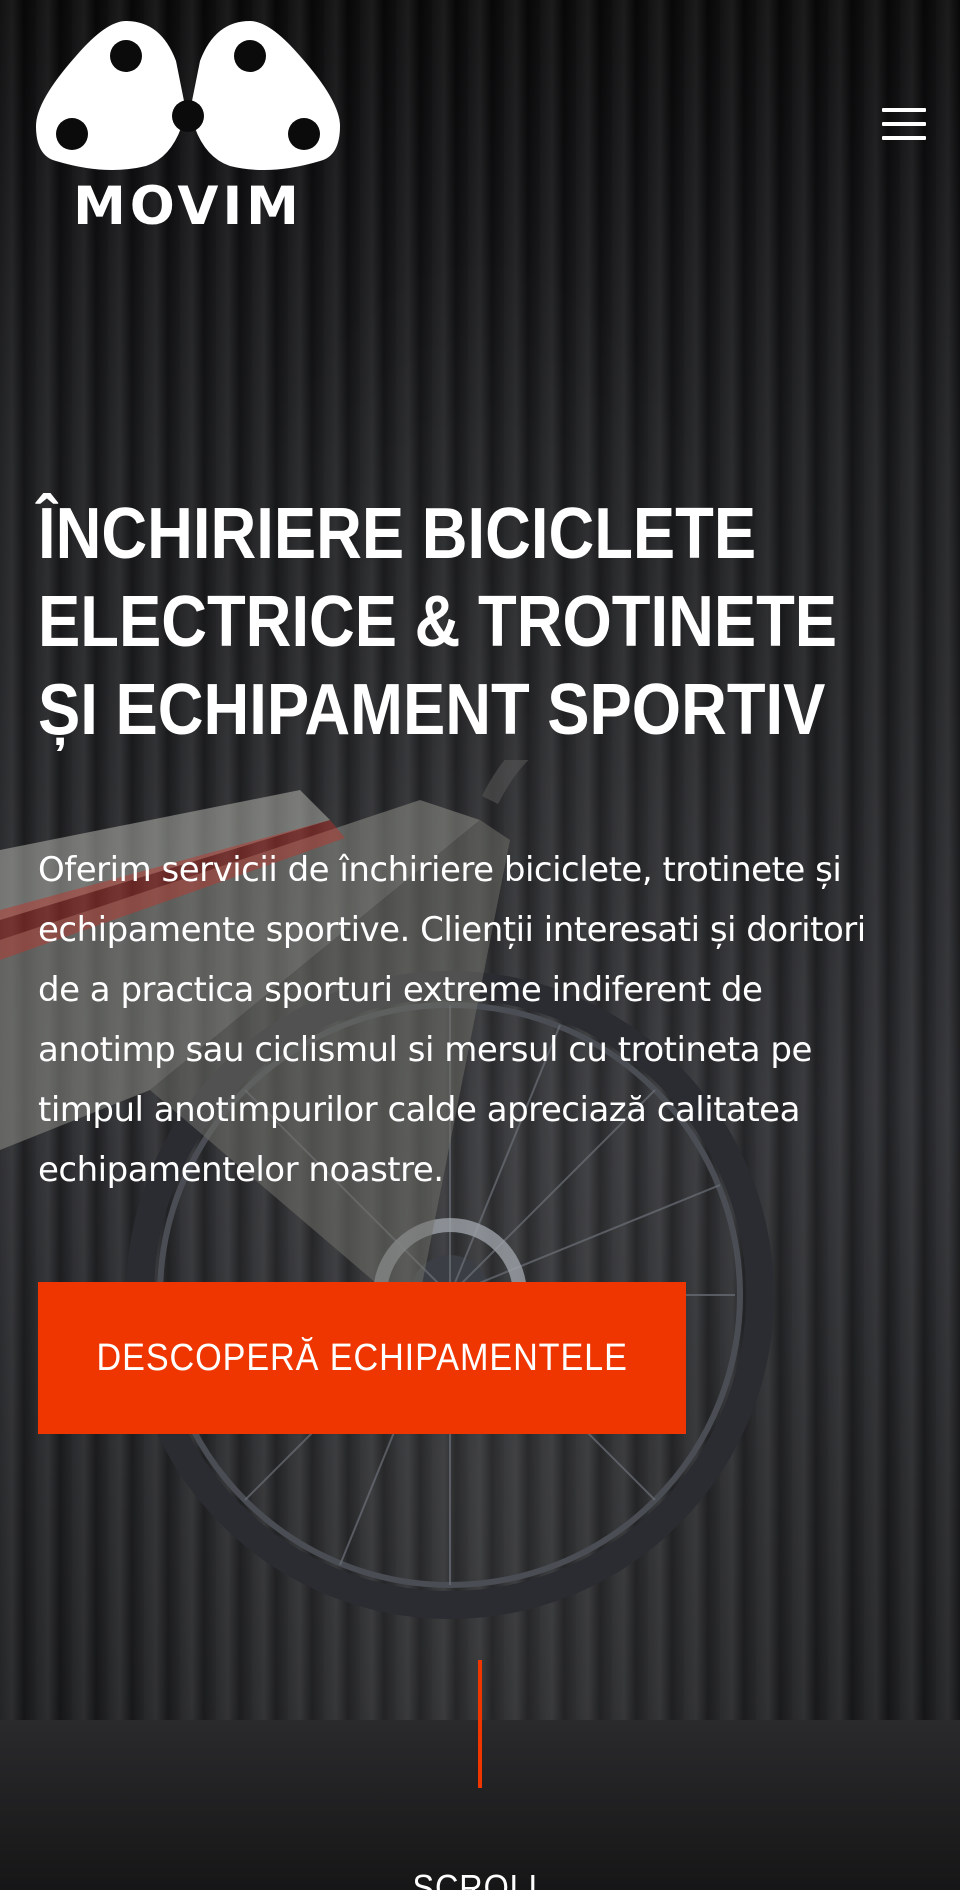 This screenshot has height=1890, width=960. Describe the element at coordinates (188, 206) in the screenshot. I see `logo-text: MOVIM` at that location.